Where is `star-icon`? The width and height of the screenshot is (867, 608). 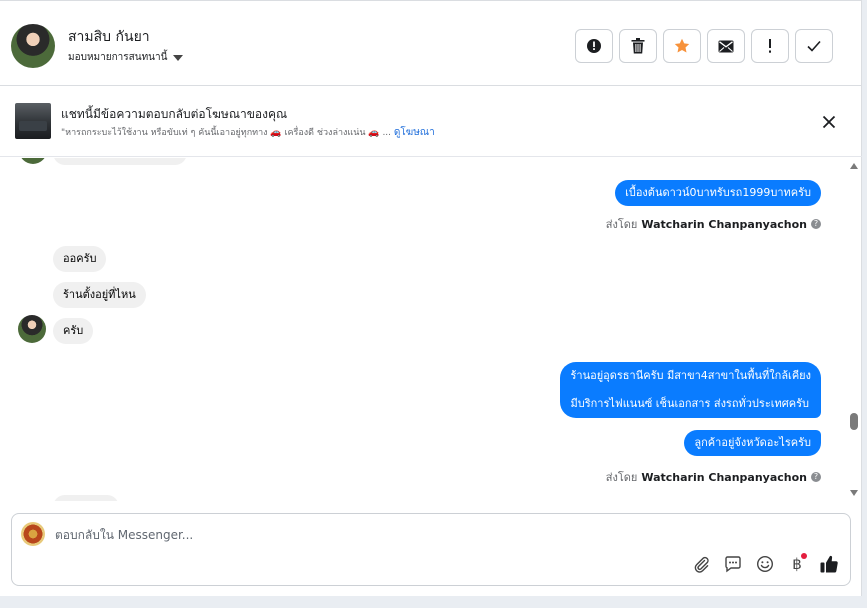 star-icon is located at coordinates (682, 45).